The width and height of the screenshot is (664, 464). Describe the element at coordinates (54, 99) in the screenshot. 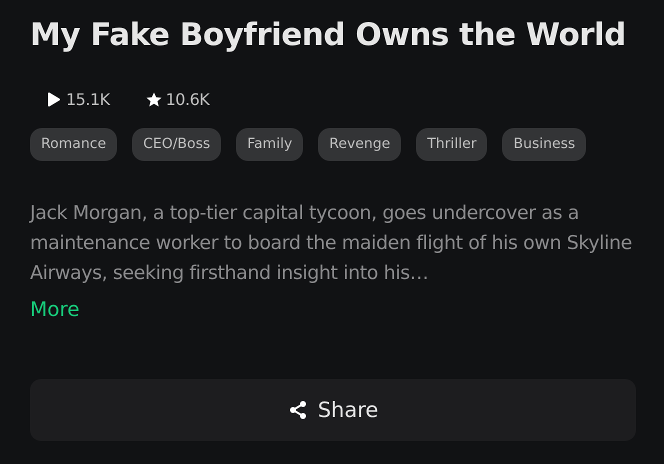

I see `play-icon` at that location.